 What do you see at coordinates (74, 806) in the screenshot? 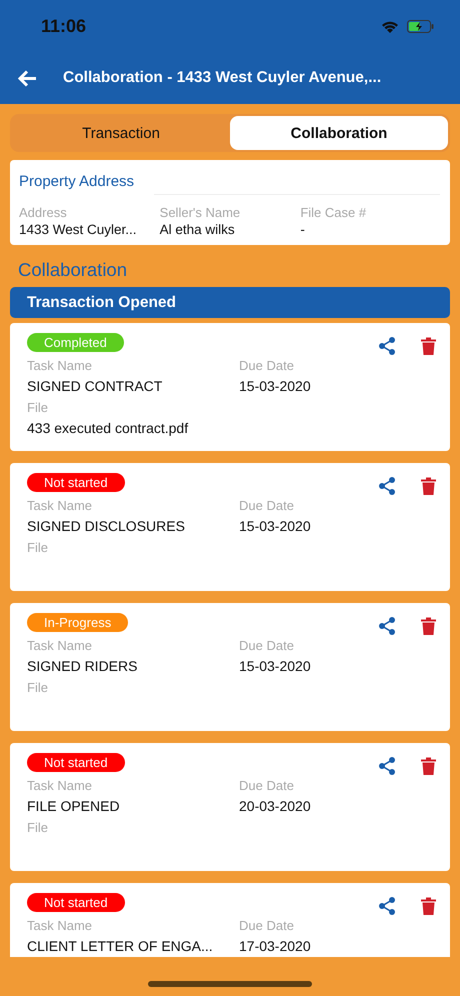
I see `task-name: FILE OPENED` at bounding box center [74, 806].